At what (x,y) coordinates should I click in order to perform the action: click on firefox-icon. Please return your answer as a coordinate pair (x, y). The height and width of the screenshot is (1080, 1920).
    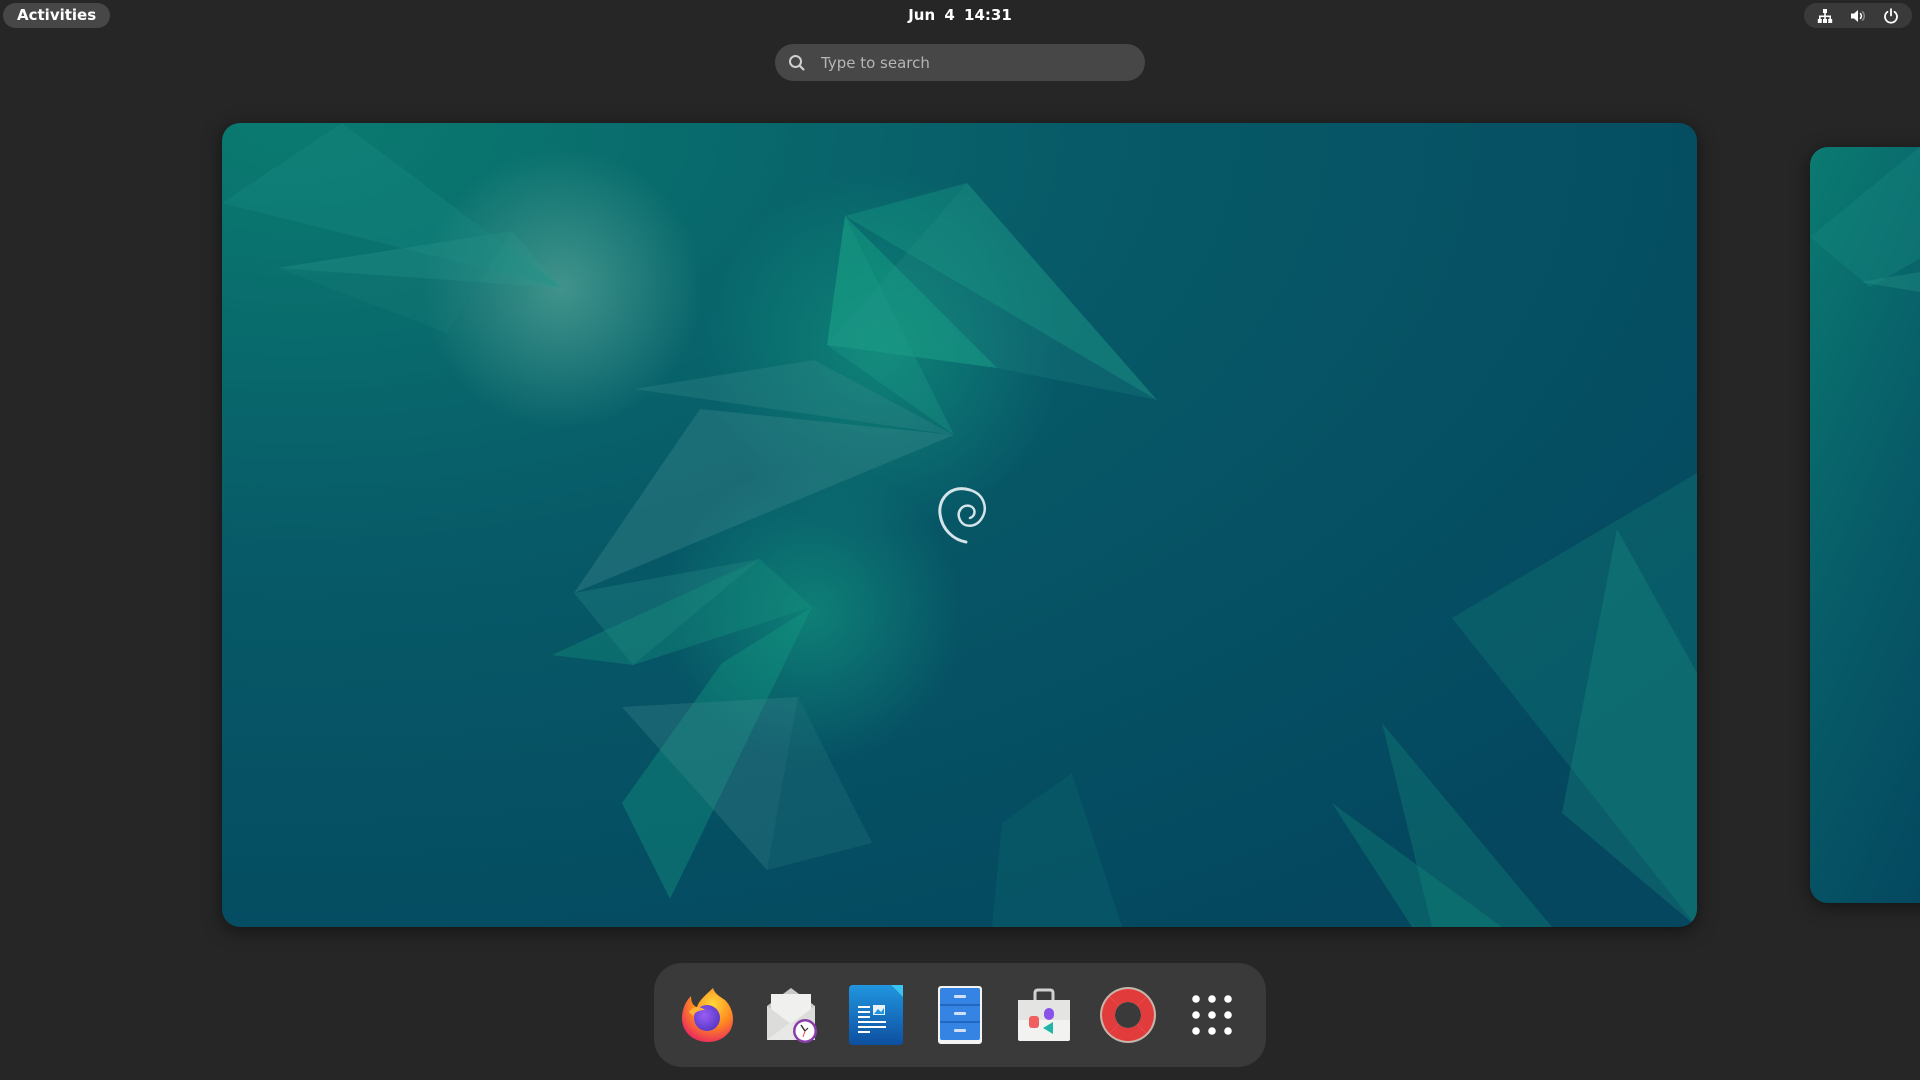
    Looking at the image, I should click on (707, 1015).